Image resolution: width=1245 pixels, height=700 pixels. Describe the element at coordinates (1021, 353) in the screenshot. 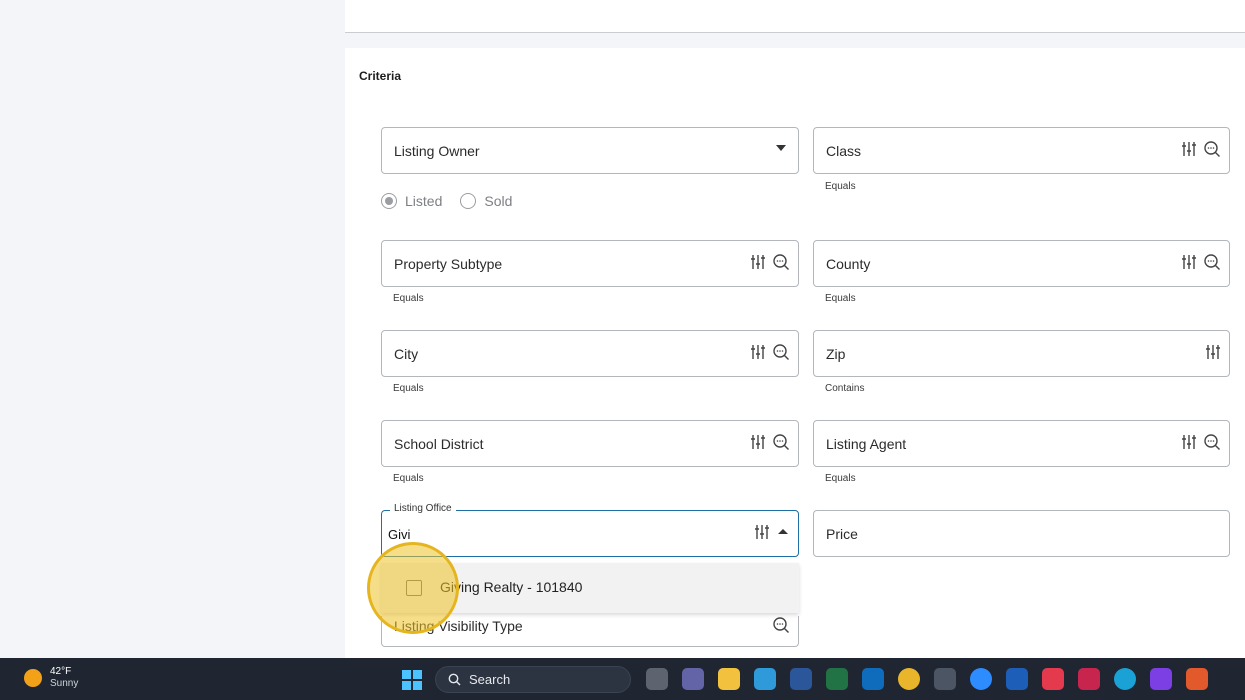

I see `zip-field: Zip` at that location.